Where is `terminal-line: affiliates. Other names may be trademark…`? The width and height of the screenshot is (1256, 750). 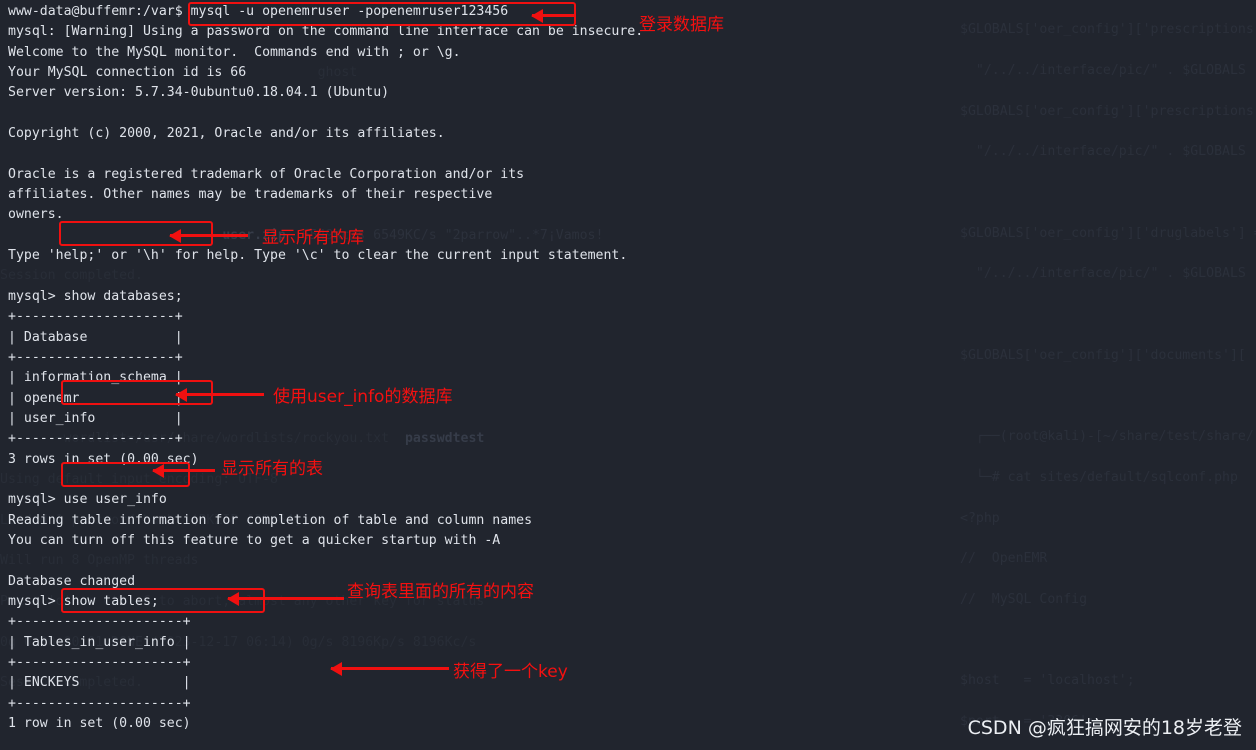
terminal-line: affiliates. Other names may be trademark… is located at coordinates (250, 195).